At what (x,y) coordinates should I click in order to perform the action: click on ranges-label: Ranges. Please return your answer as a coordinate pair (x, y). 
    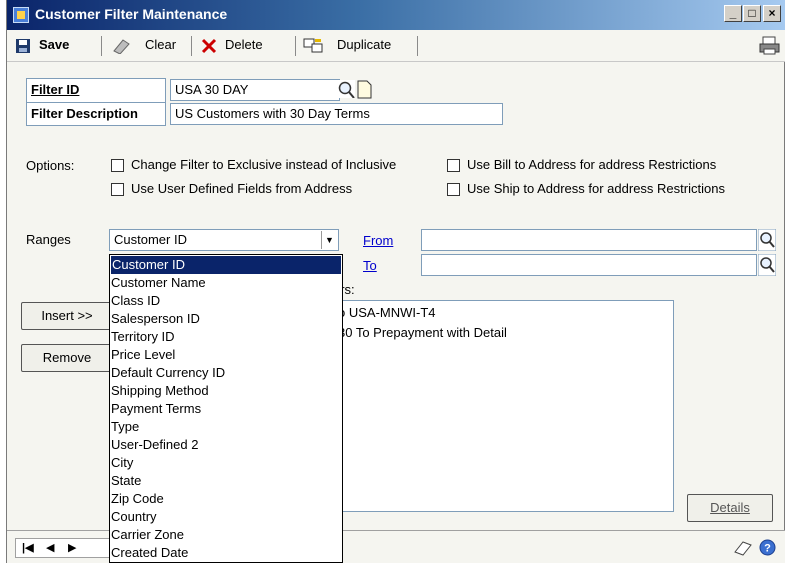
    Looking at the image, I should click on (48, 239).